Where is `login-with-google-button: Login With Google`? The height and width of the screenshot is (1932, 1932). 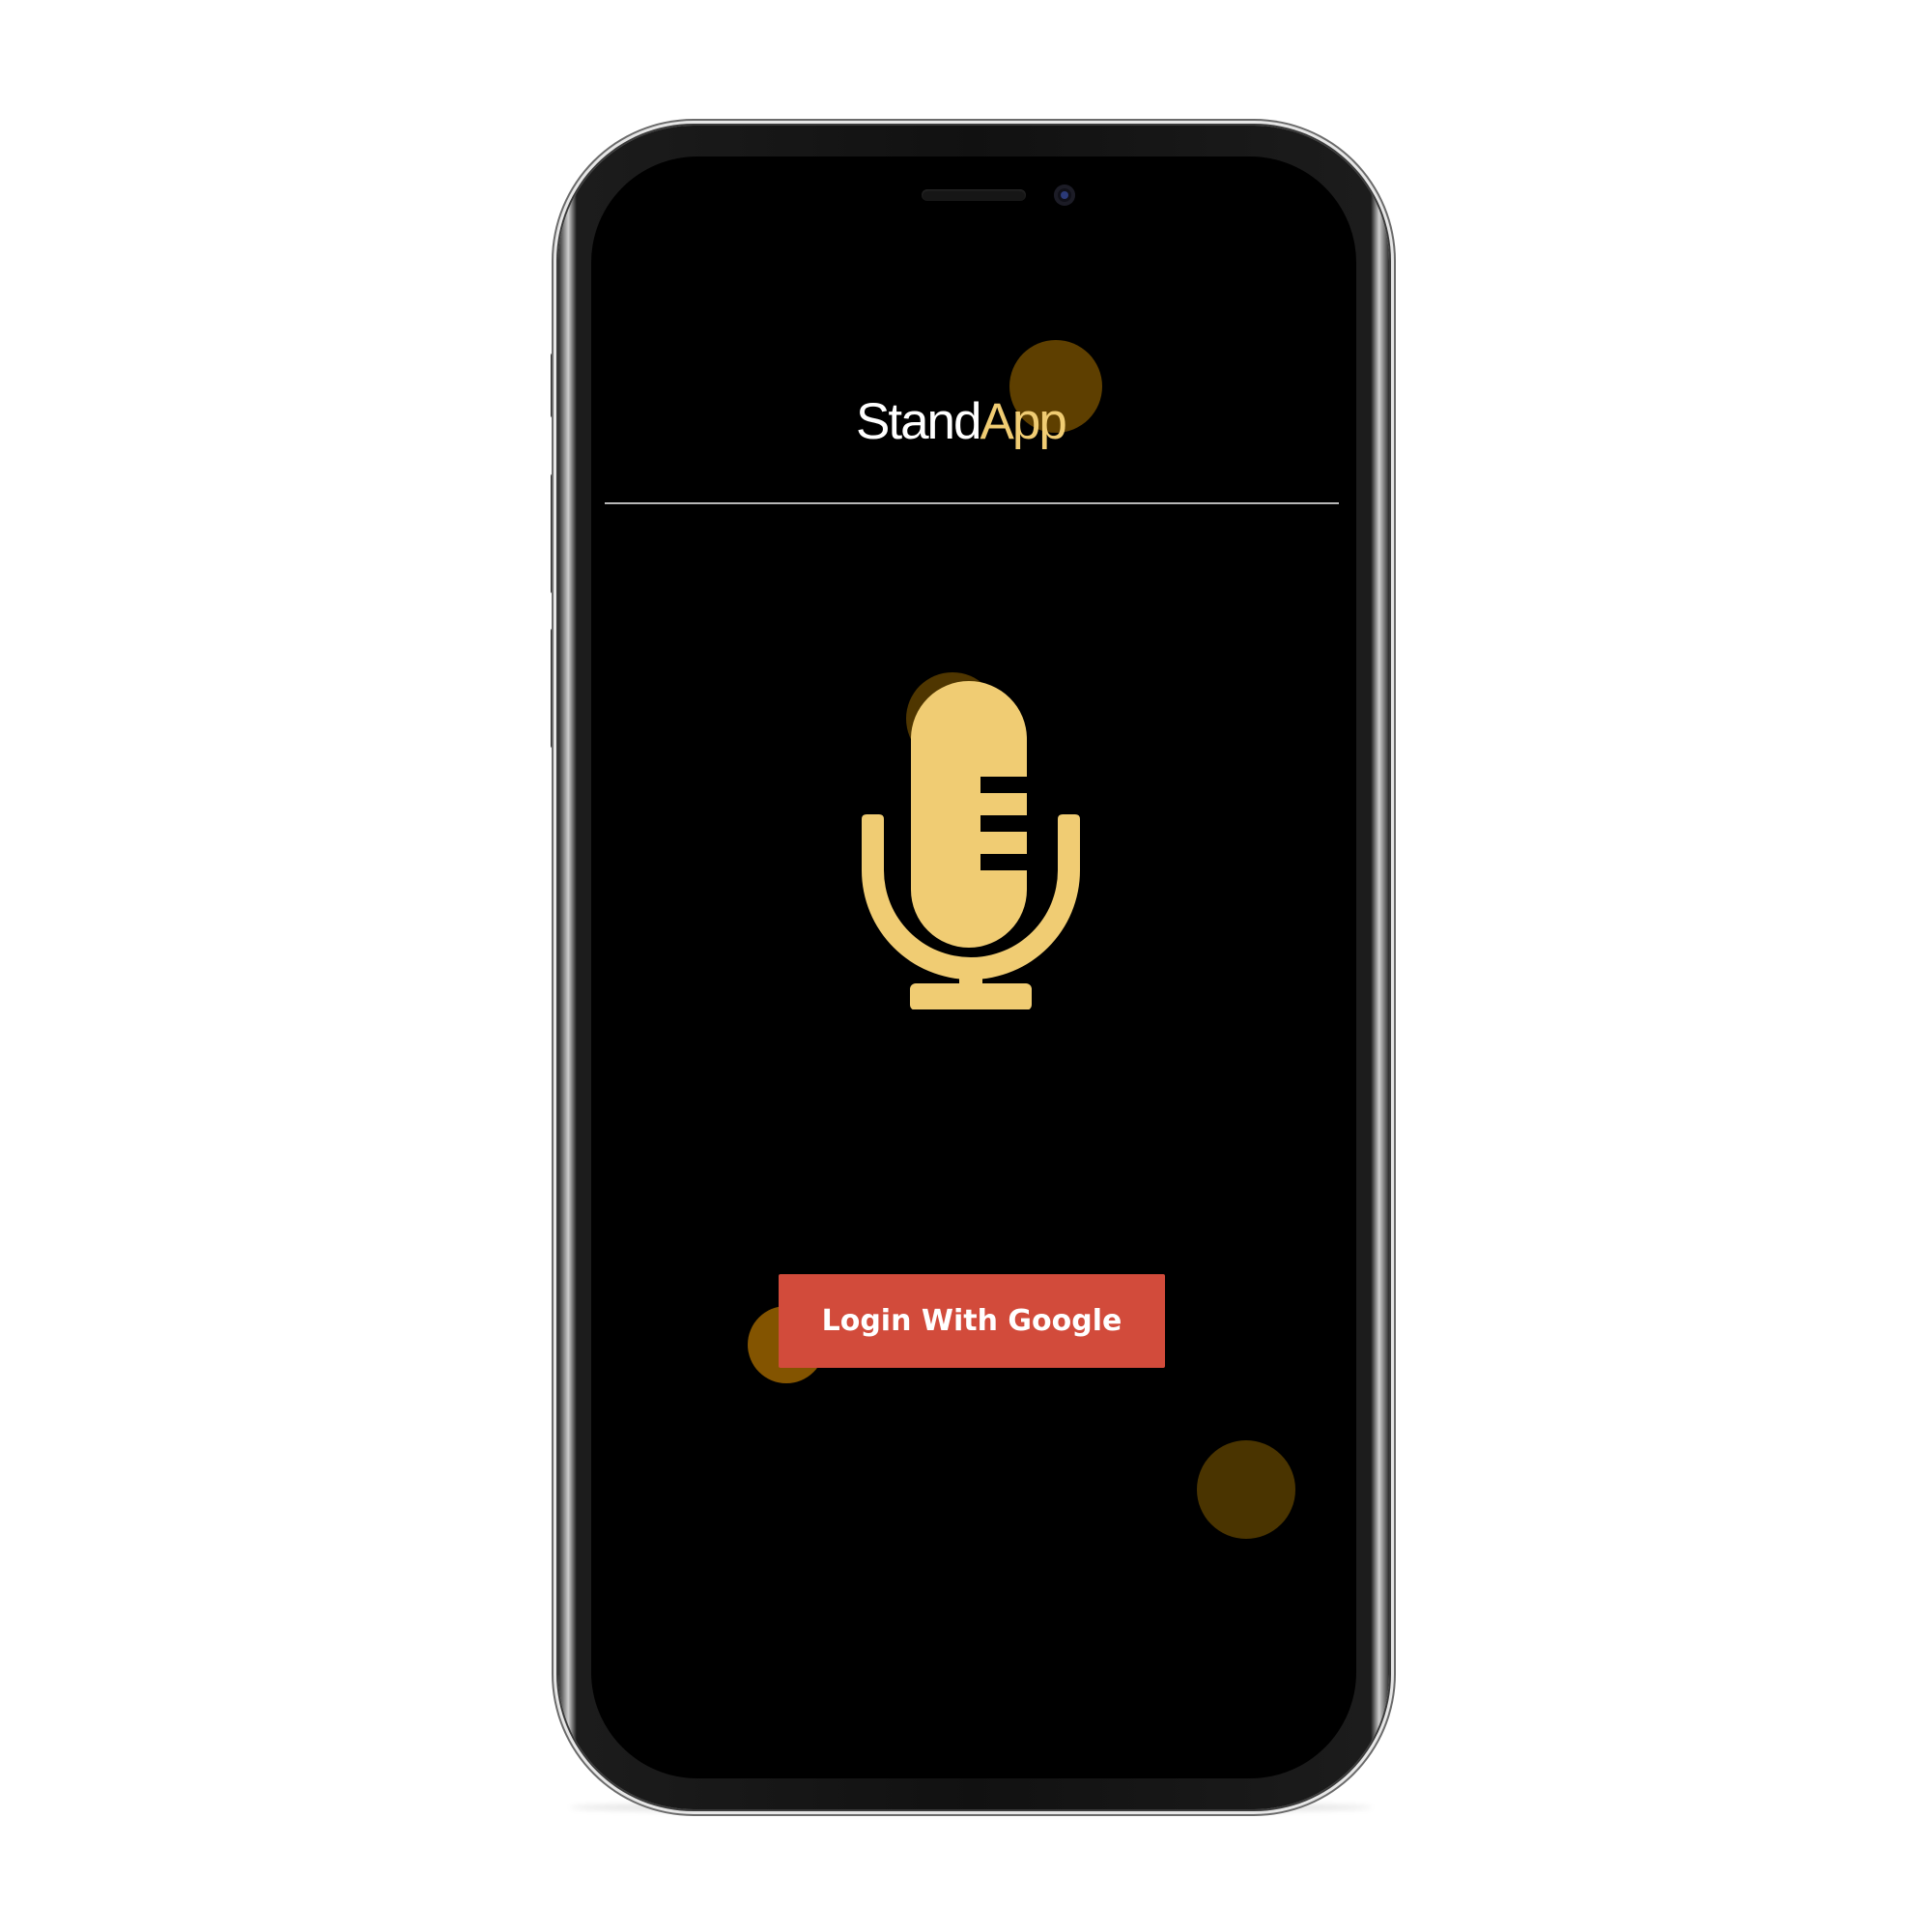
login-with-google-button: Login With Google is located at coordinates (972, 1321).